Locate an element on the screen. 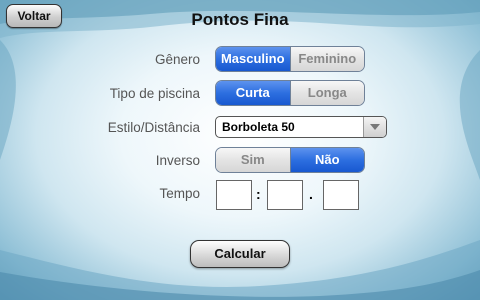 The width and height of the screenshot is (480, 300). genero-option-masculino: Masculino is located at coordinates (253, 59).